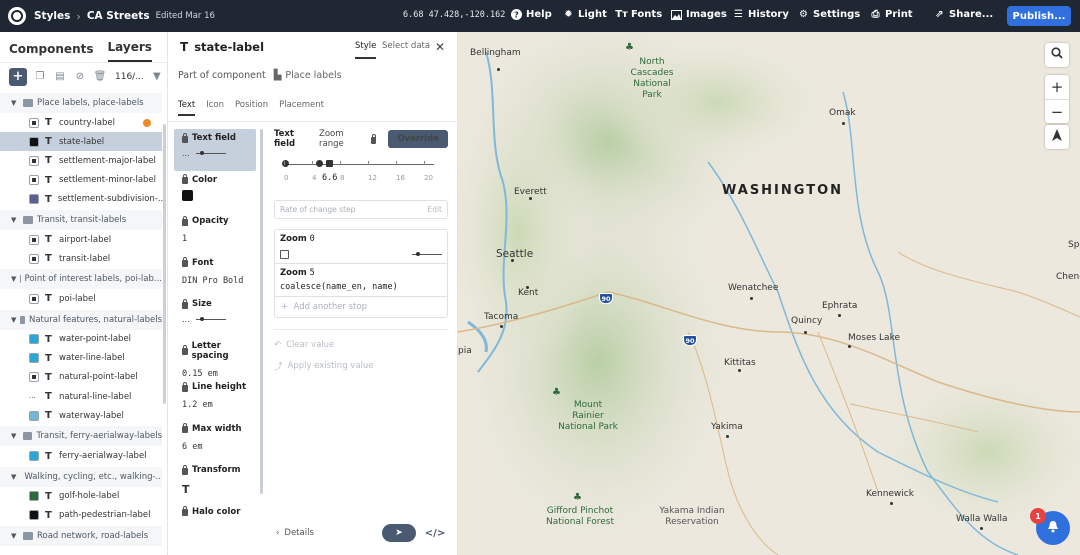  Describe the element at coordinates (319, 163) in the screenshot. I see `zoom-stop-knob` at that location.